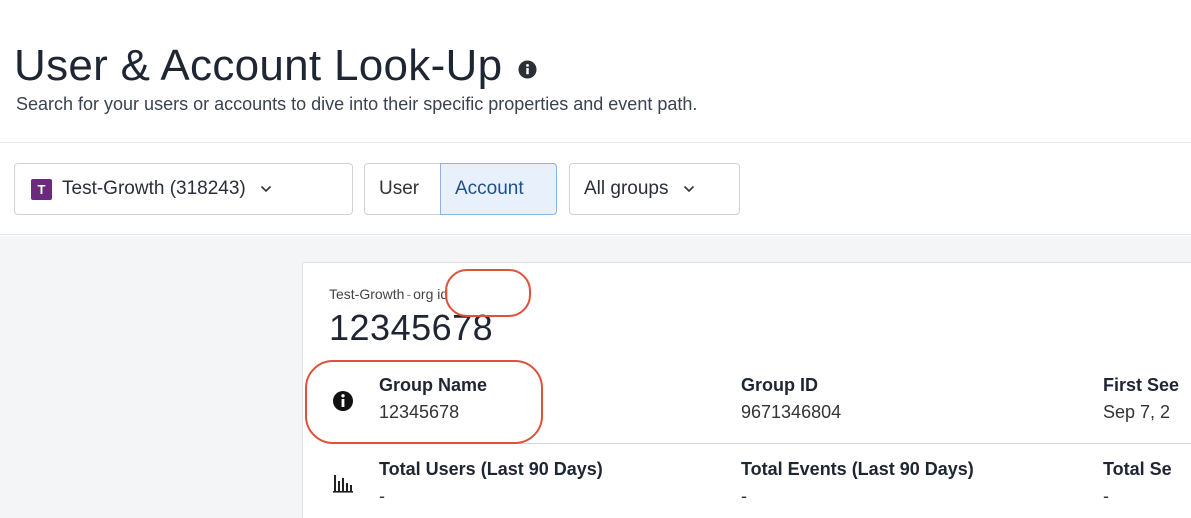  Describe the element at coordinates (791, 412) in the screenshot. I see `field-value: 9671346804` at that location.